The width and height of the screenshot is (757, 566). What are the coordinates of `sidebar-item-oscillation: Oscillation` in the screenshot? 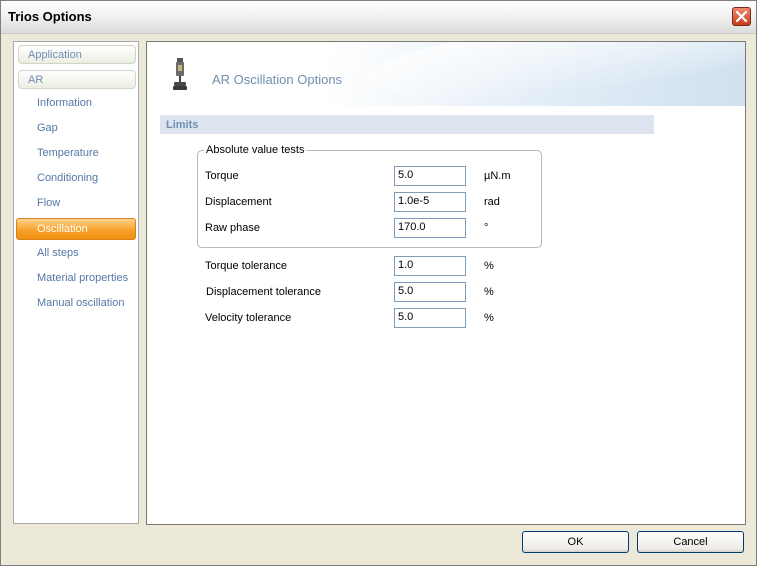 It's located at (76, 229).